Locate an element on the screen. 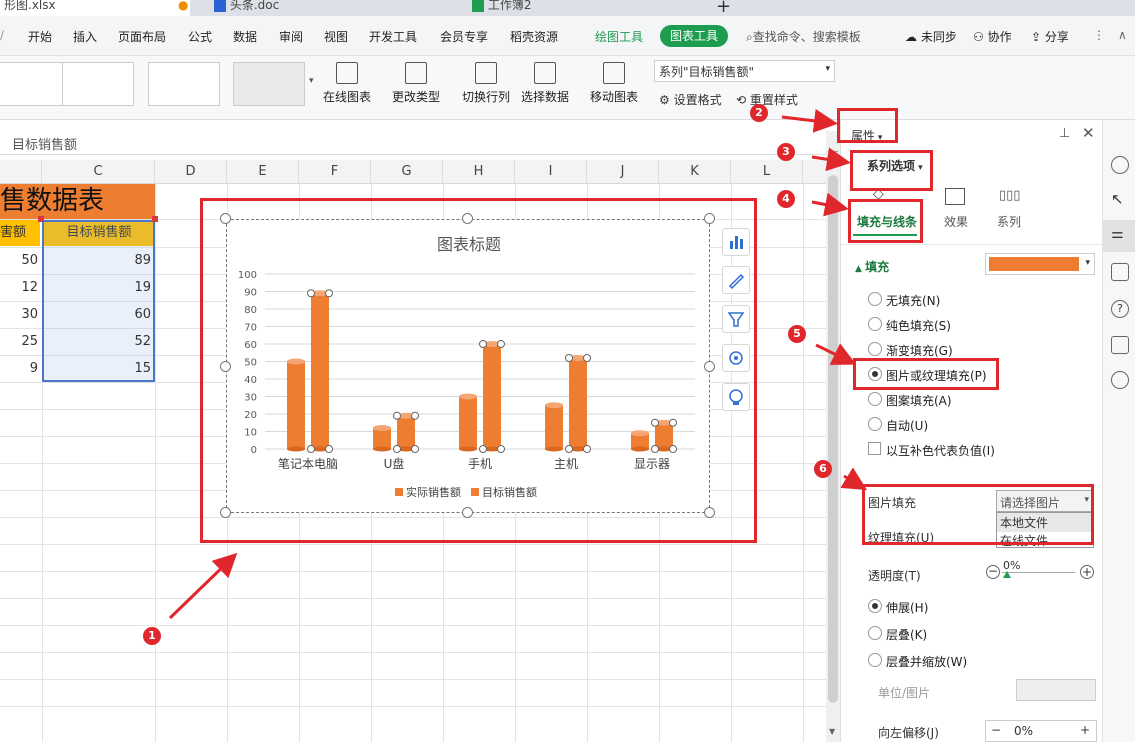 The width and height of the screenshot is (1135, 742). annotation-badge-2: 2 is located at coordinates (759, 113).